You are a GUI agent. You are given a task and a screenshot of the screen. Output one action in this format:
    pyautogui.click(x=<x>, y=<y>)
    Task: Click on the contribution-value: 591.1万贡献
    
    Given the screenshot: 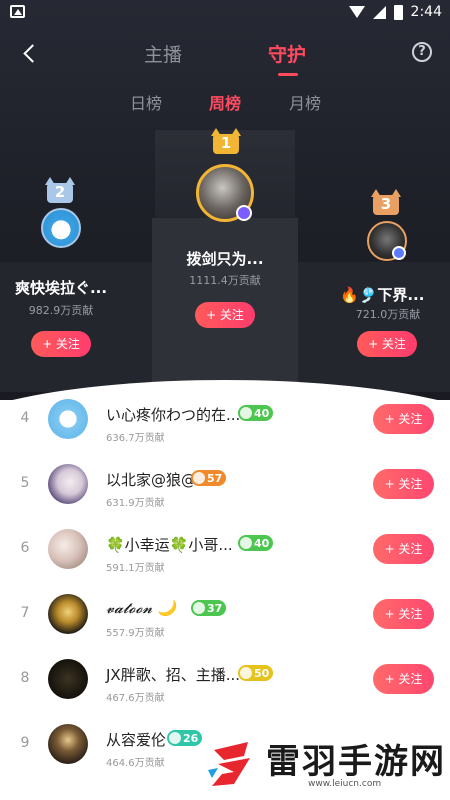 What is the action you would take?
    pyautogui.click(x=135, y=568)
    